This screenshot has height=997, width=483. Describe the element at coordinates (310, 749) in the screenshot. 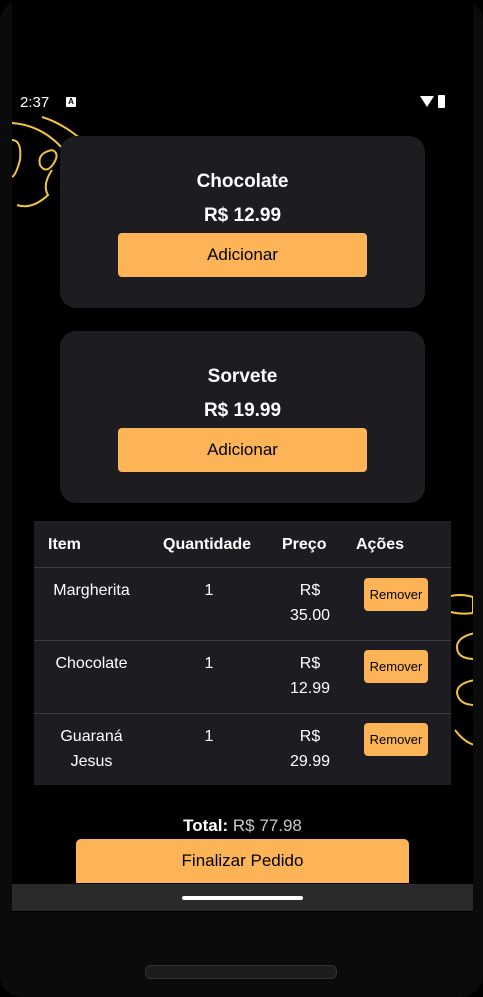

I see `table-row-price: R$ 29.99` at that location.